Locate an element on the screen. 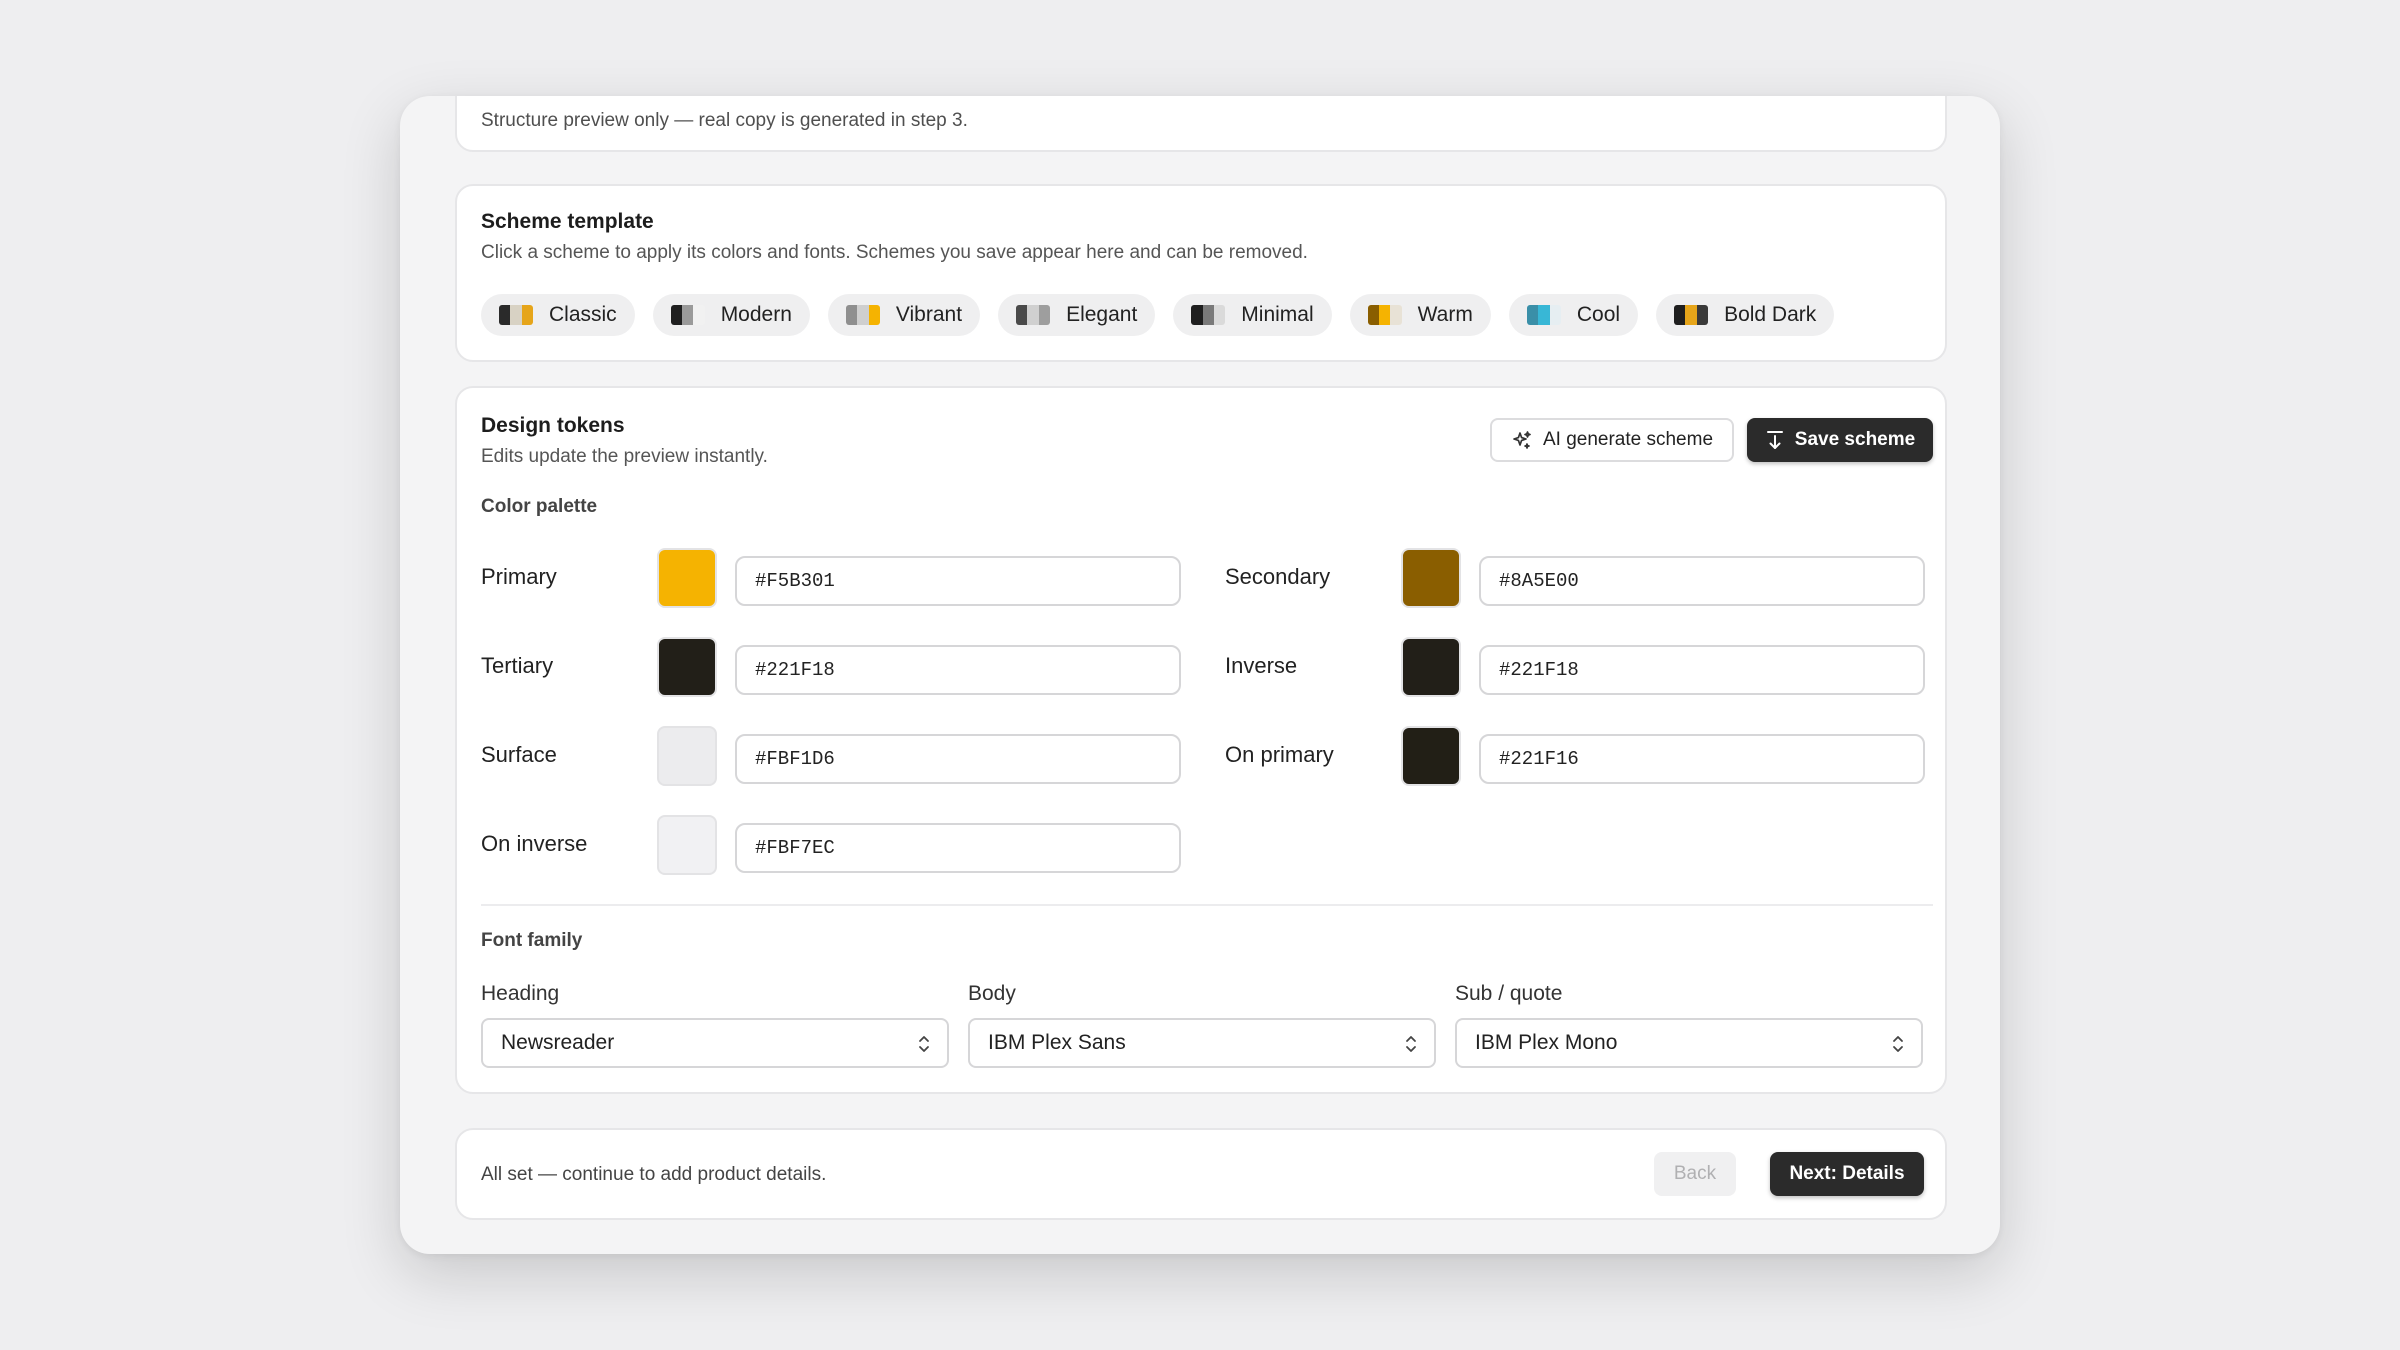  tokens-title: Design tokens is located at coordinates (553, 425).